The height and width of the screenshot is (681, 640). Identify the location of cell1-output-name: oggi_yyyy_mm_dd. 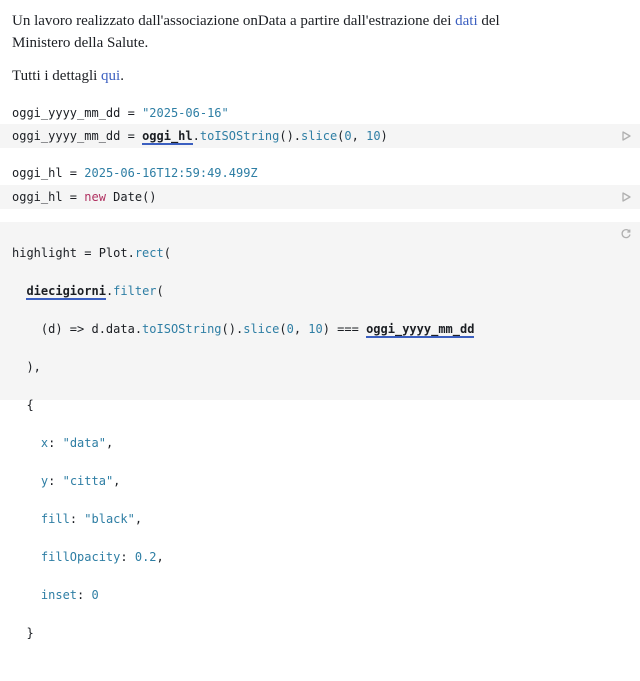
(66, 113).